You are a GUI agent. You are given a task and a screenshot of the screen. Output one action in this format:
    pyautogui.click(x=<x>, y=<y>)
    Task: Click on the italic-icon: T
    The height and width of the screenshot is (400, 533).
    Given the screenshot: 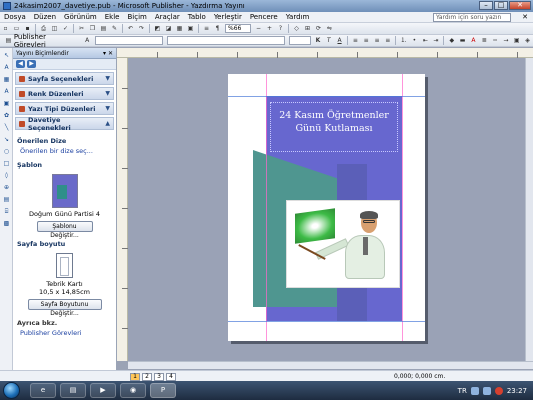 What is the action you would take?
    pyautogui.click(x=328, y=40)
    